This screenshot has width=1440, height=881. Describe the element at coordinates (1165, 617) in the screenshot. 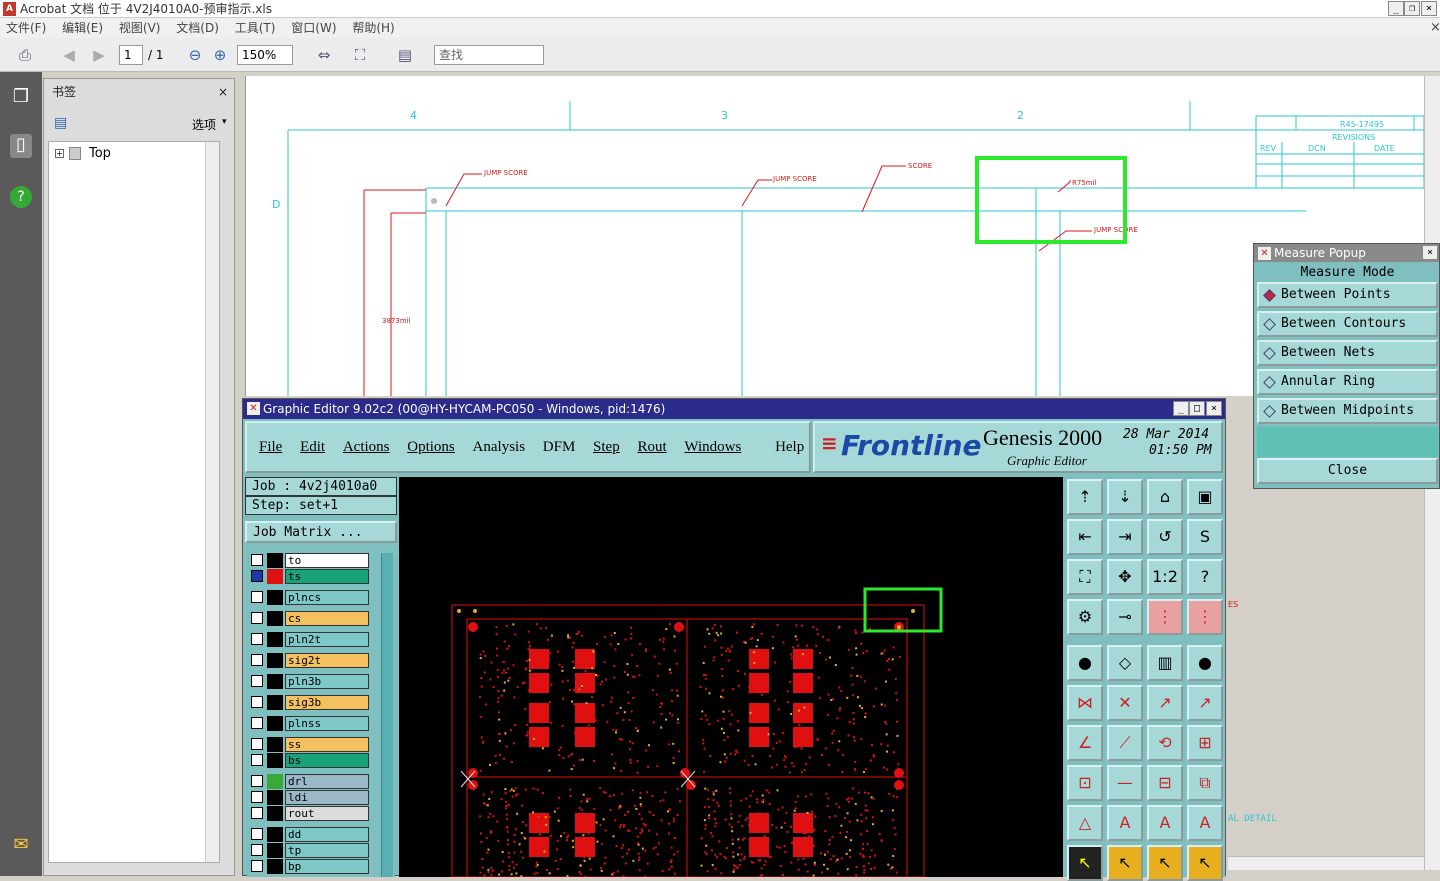

I see `snap-a-icon: ⋮` at that location.